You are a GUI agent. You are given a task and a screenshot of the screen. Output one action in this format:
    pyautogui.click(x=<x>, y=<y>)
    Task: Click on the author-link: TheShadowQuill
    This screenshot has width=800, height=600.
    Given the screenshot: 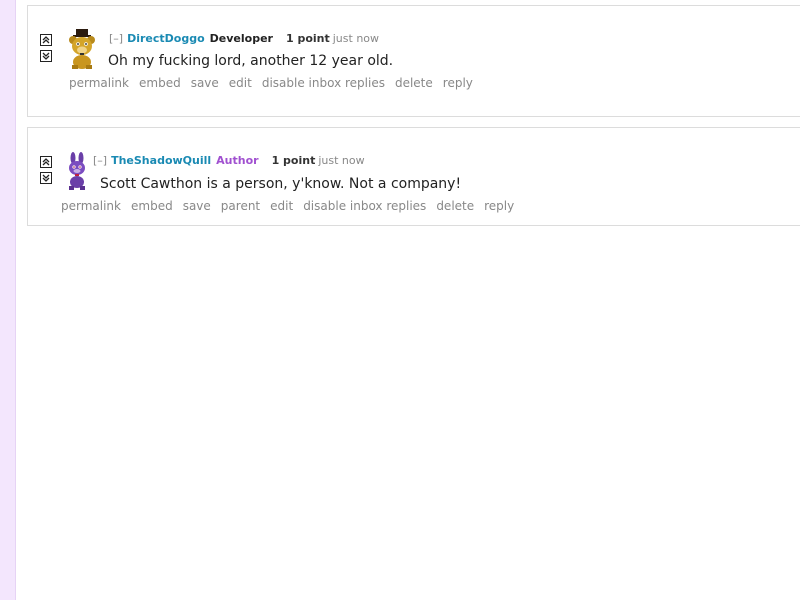 What is the action you would take?
    pyautogui.click(x=161, y=160)
    